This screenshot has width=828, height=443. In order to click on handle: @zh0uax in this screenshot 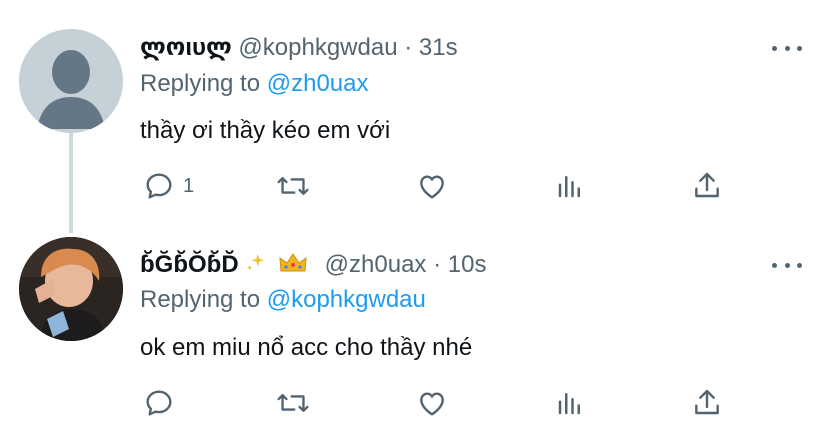, I will do `click(376, 264)`.